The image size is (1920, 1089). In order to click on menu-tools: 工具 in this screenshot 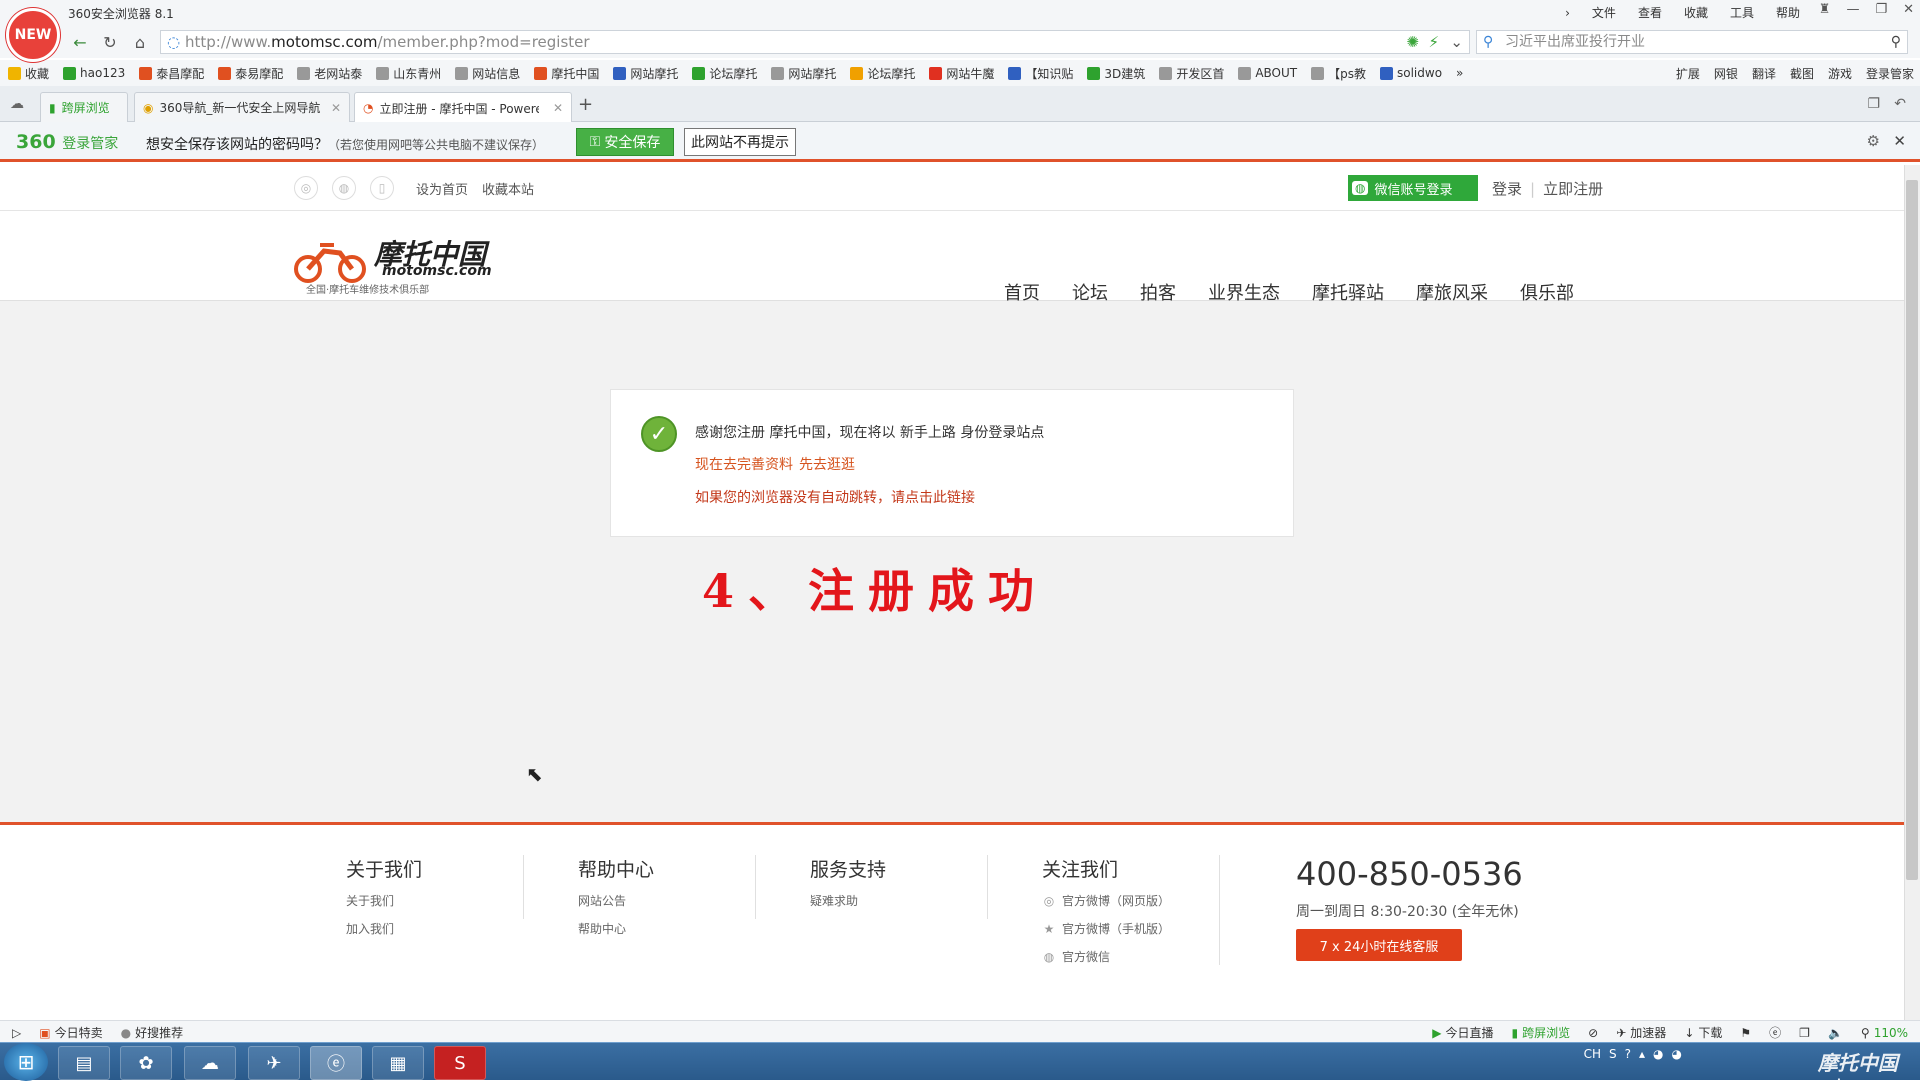, I will do `click(1742, 12)`.